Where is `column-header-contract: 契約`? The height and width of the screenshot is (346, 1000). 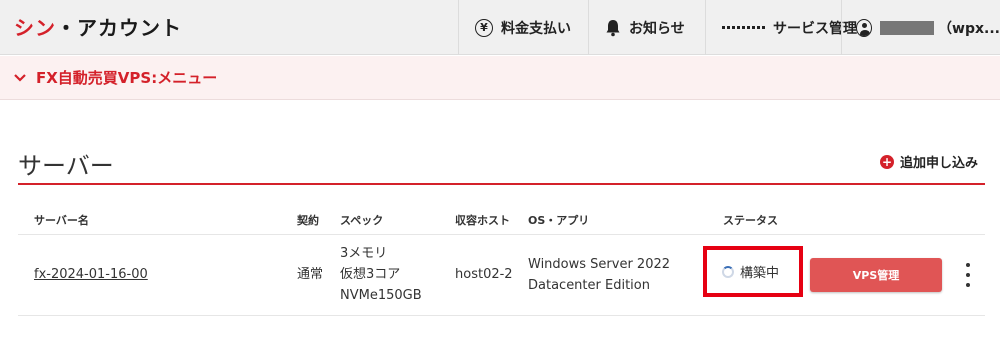
column-header-contract: 契約 is located at coordinates (308, 220).